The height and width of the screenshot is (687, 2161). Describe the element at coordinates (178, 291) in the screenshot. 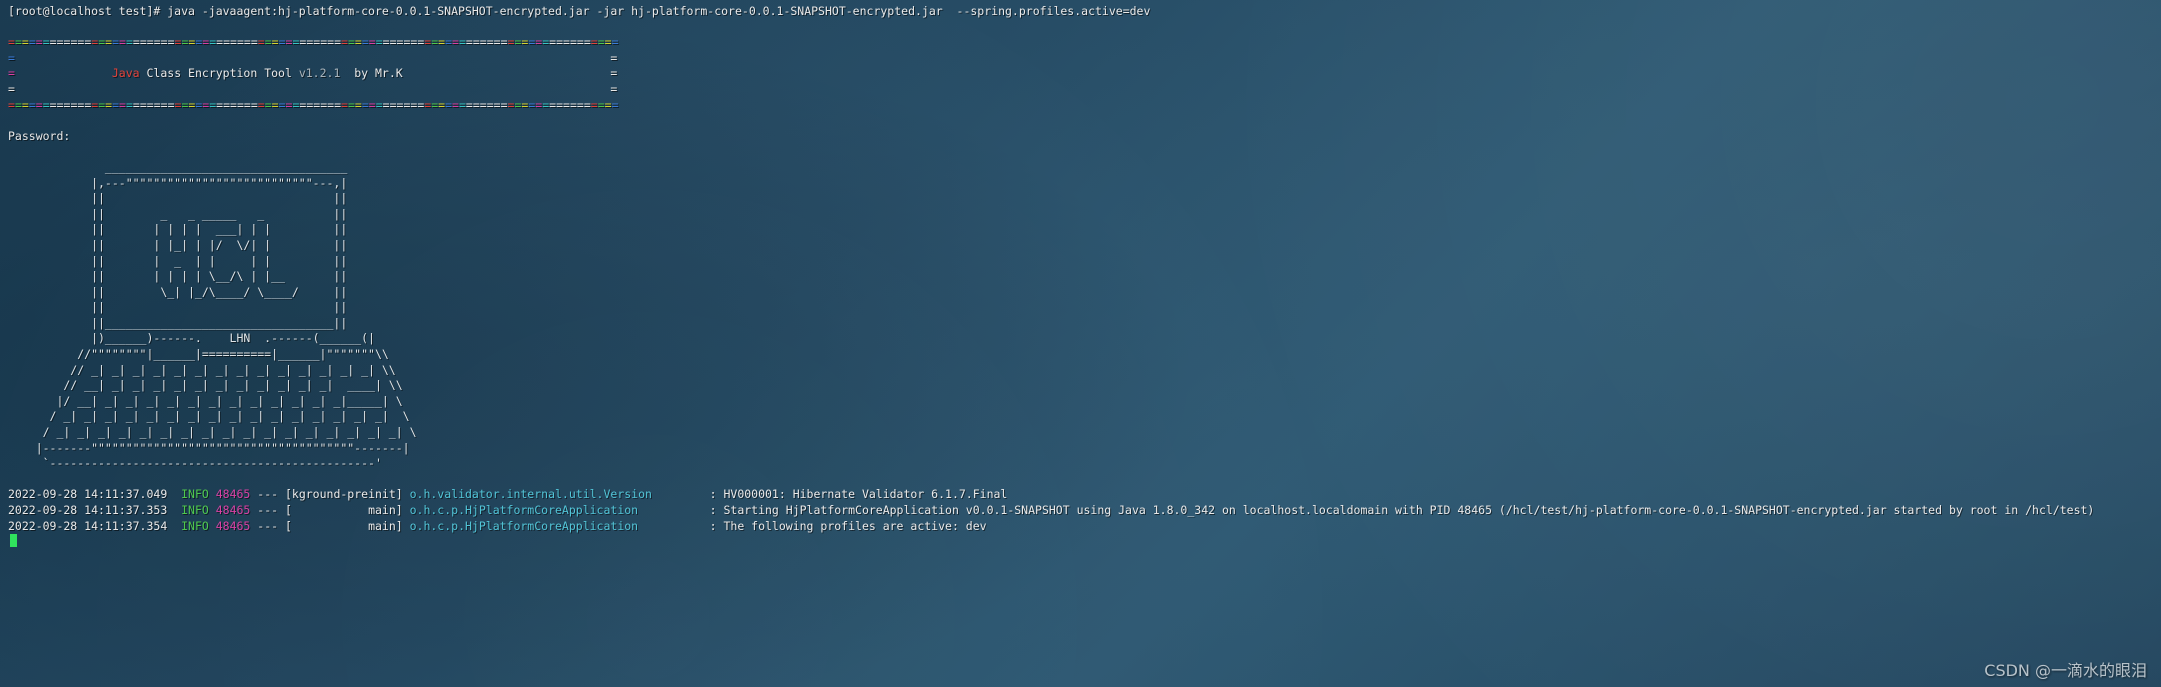

I see `ascii-art-line: || \_| |_/\____/ \____/ ||` at that location.